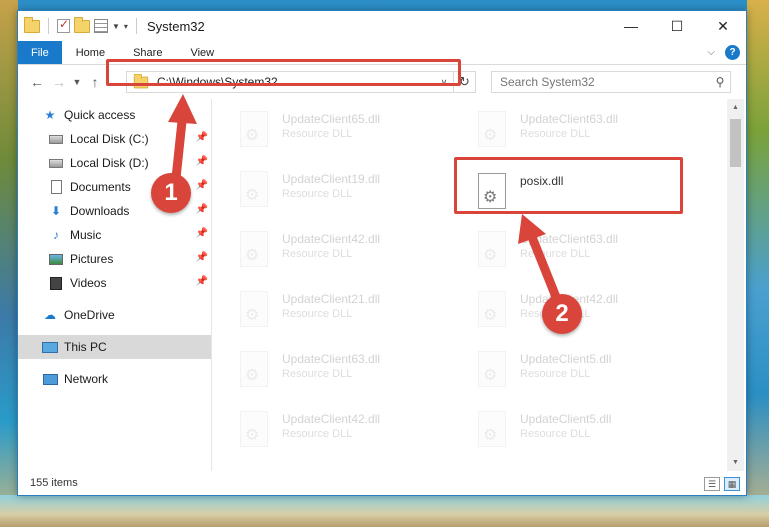  What do you see at coordinates (100, 187) in the screenshot?
I see `nav-label: Documents` at bounding box center [100, 187].